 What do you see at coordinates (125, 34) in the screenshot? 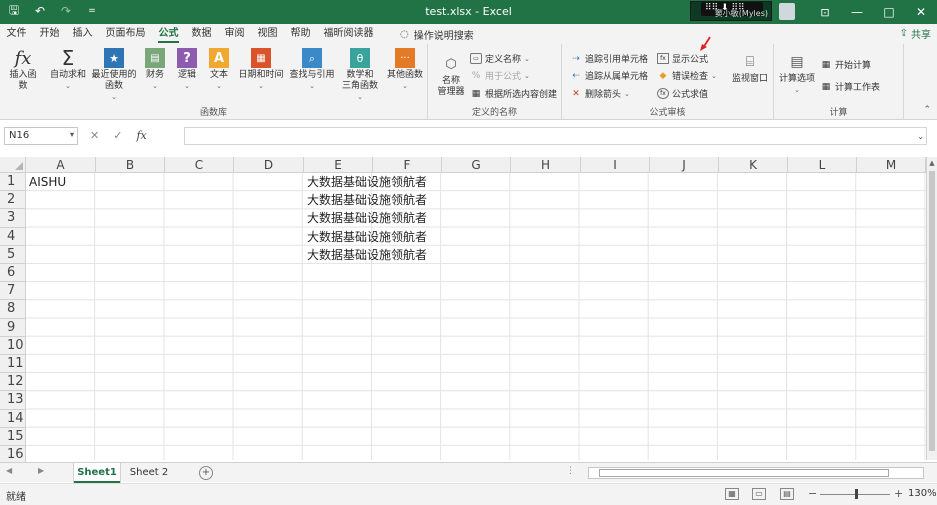
I see `tab-page-layout: 页面布局` at bounding box center [125, 34].